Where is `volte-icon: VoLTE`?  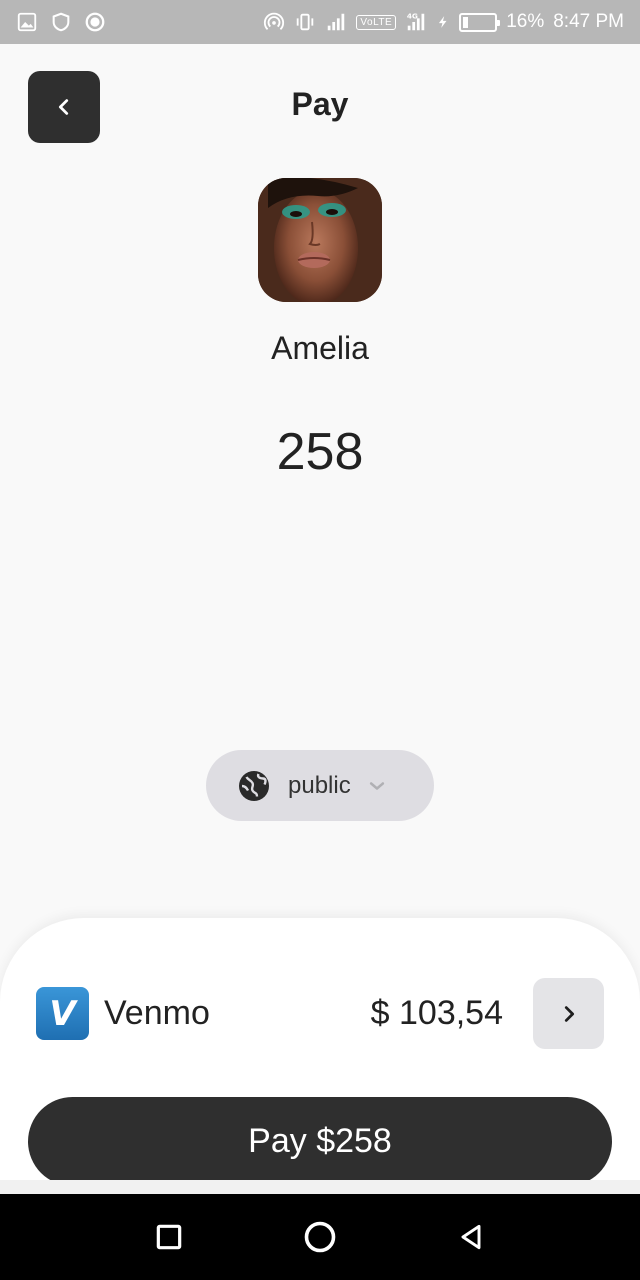 volte-icon: VoLTE is located at coordinates (376, 22).